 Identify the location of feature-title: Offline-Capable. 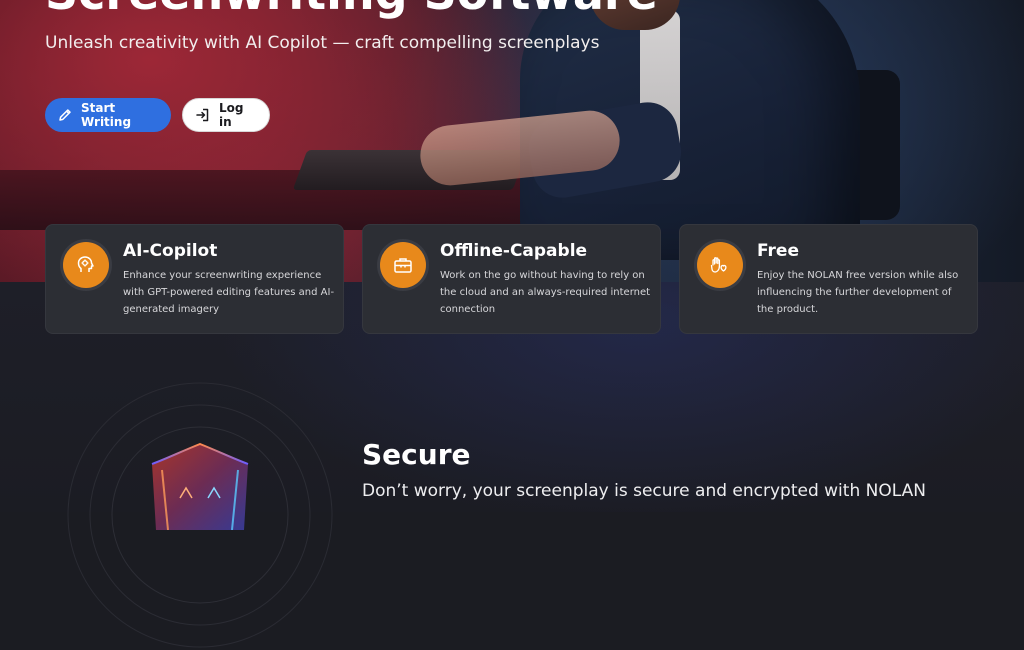
(514, 251).